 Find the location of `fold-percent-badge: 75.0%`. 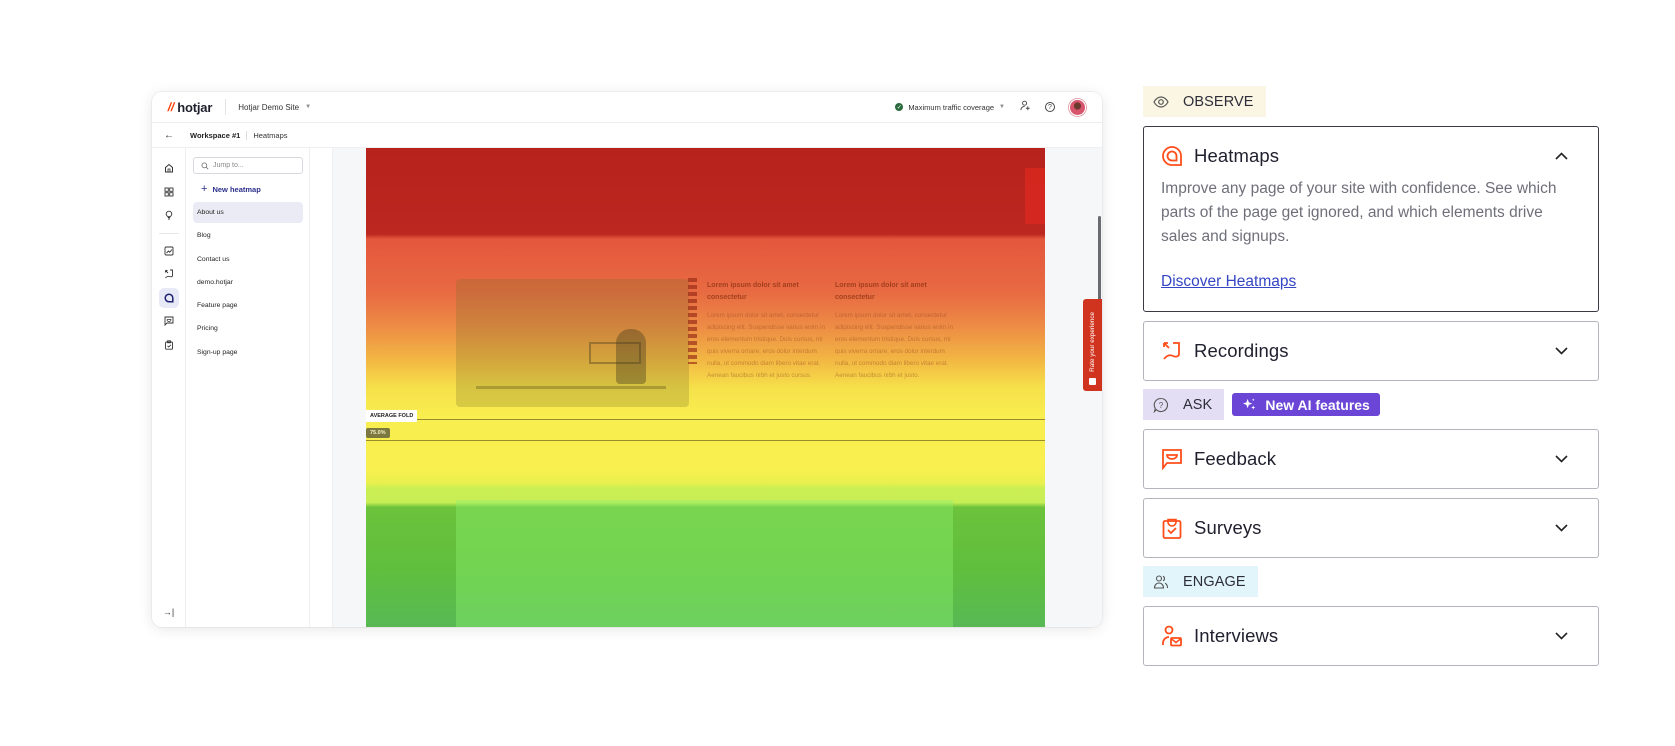

fold-percent-badge: 75.0% is located at coordinates (378, 433).